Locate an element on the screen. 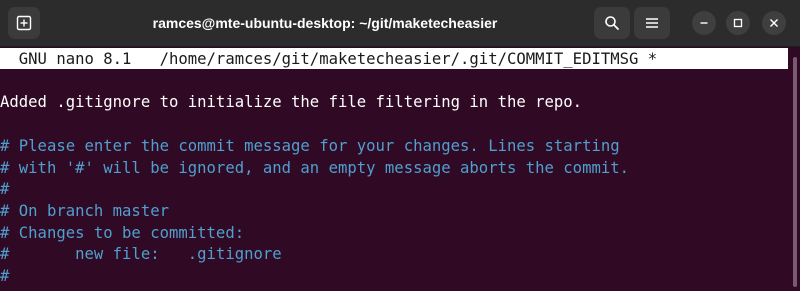 The height and width of the screenshot is (291, 800). comment-line: # On branch master is located at coordinates (84, 211).